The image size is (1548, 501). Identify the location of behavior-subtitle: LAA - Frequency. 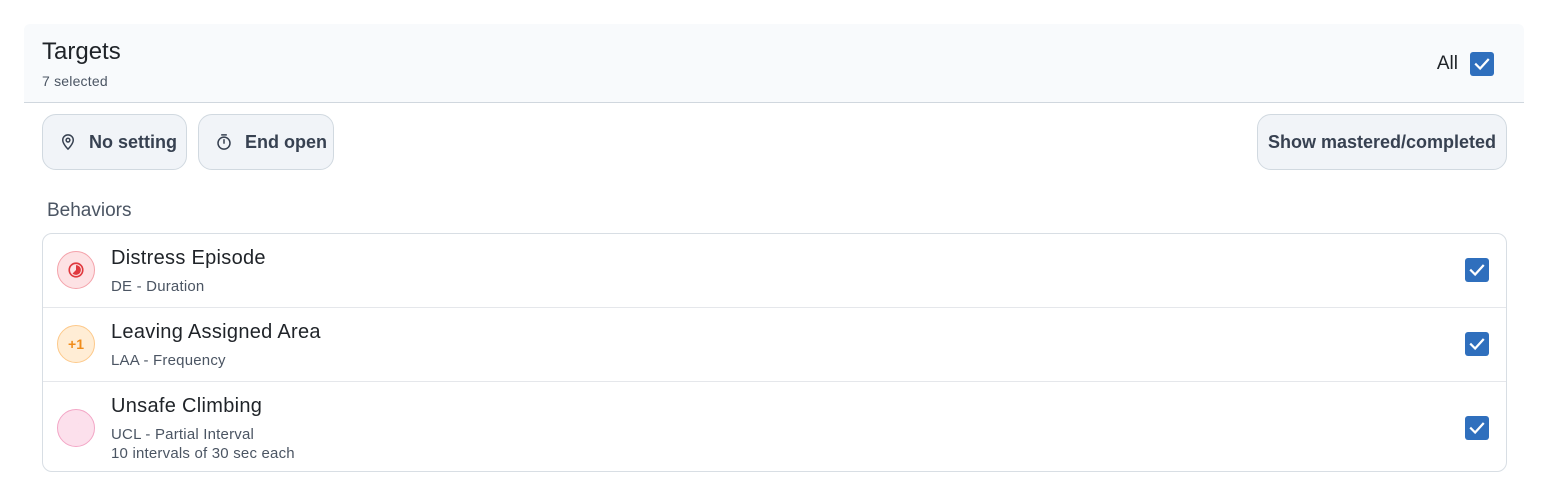
(168, 360).